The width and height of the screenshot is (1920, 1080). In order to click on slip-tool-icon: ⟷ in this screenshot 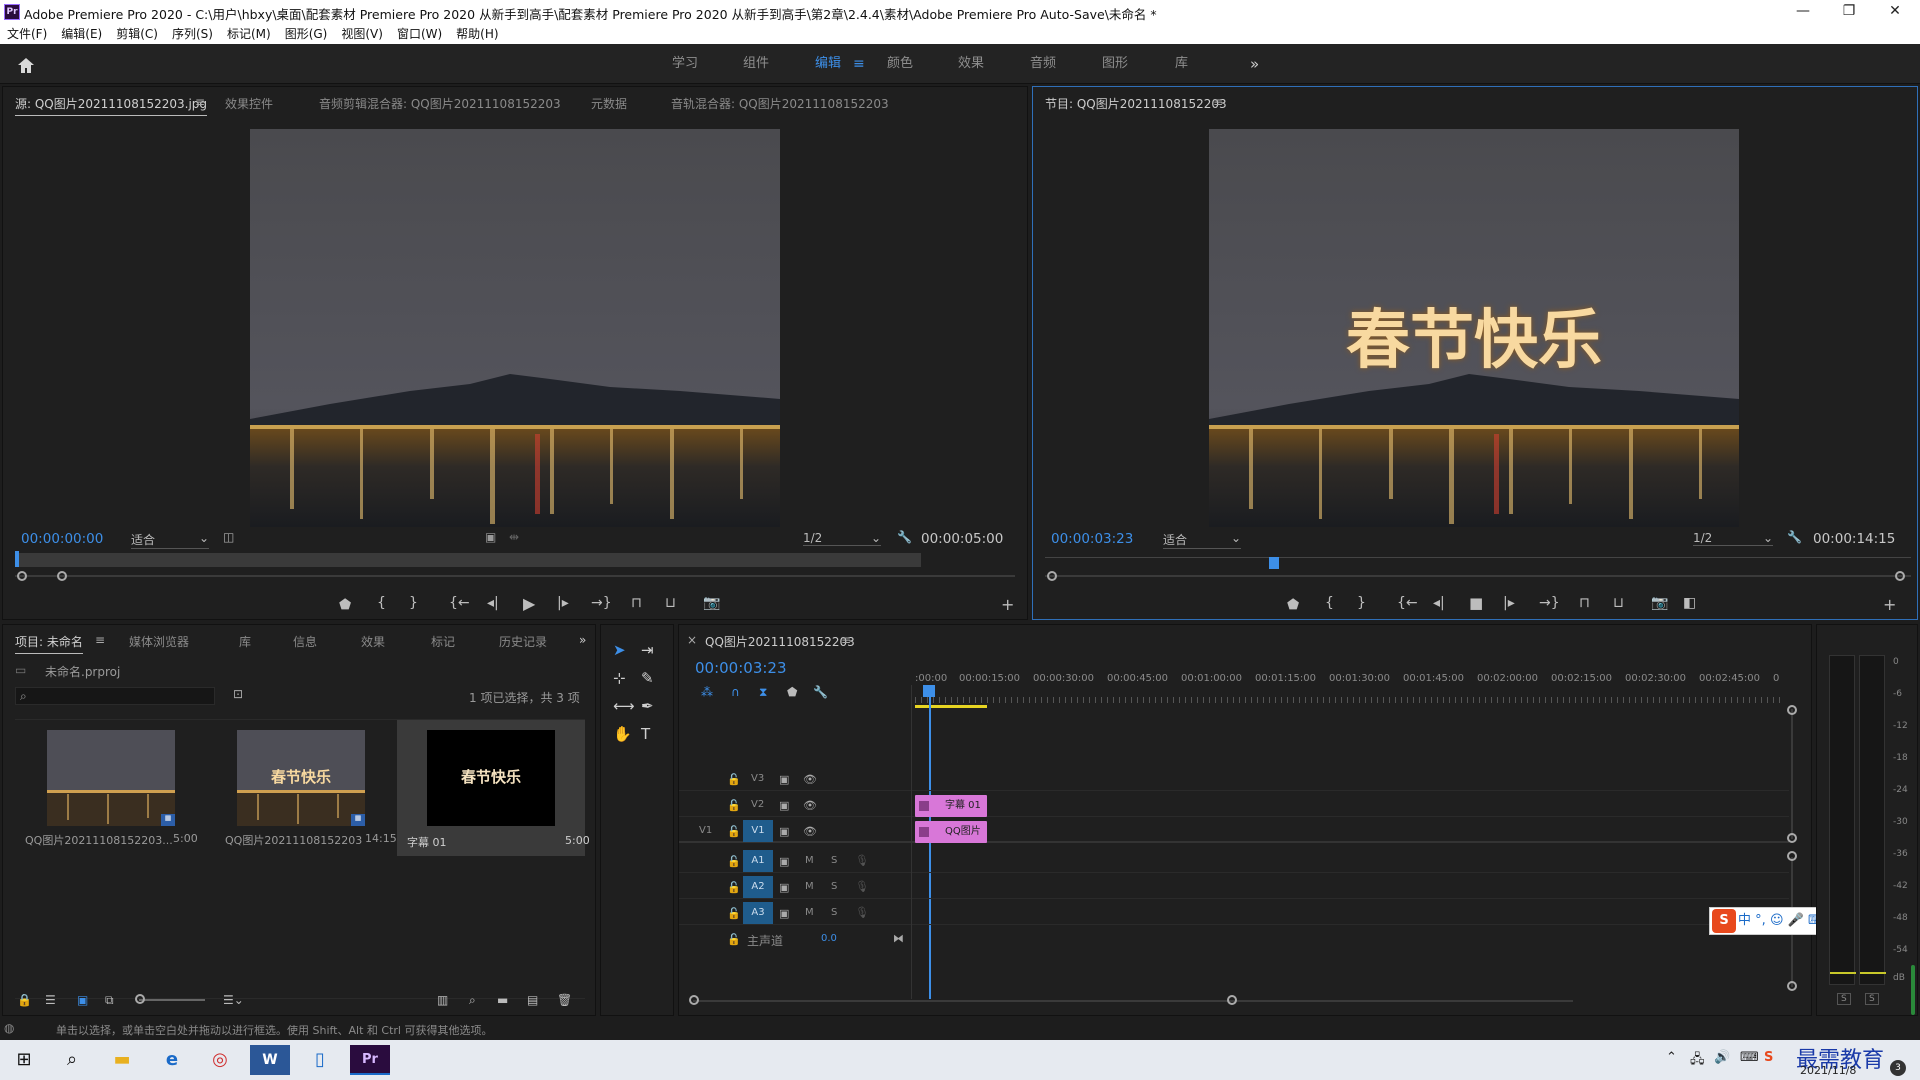, I will do `click(624, 706)`.